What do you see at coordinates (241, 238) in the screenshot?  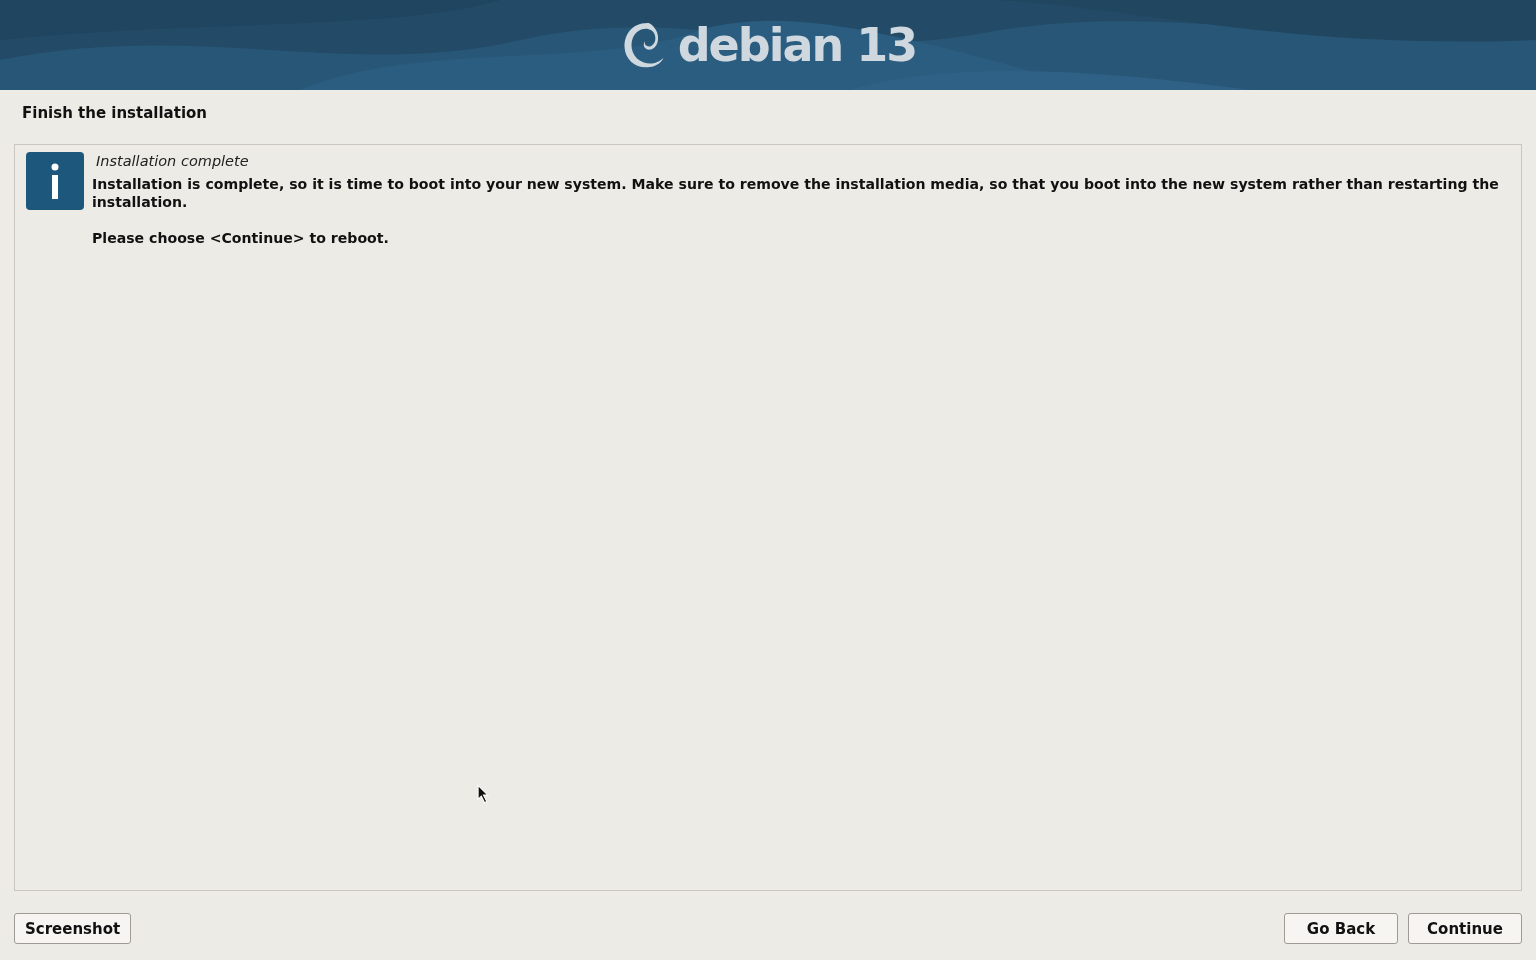 I see `message-text: Please choose <Continue> to reboot.` at bounding box center [241, 238].